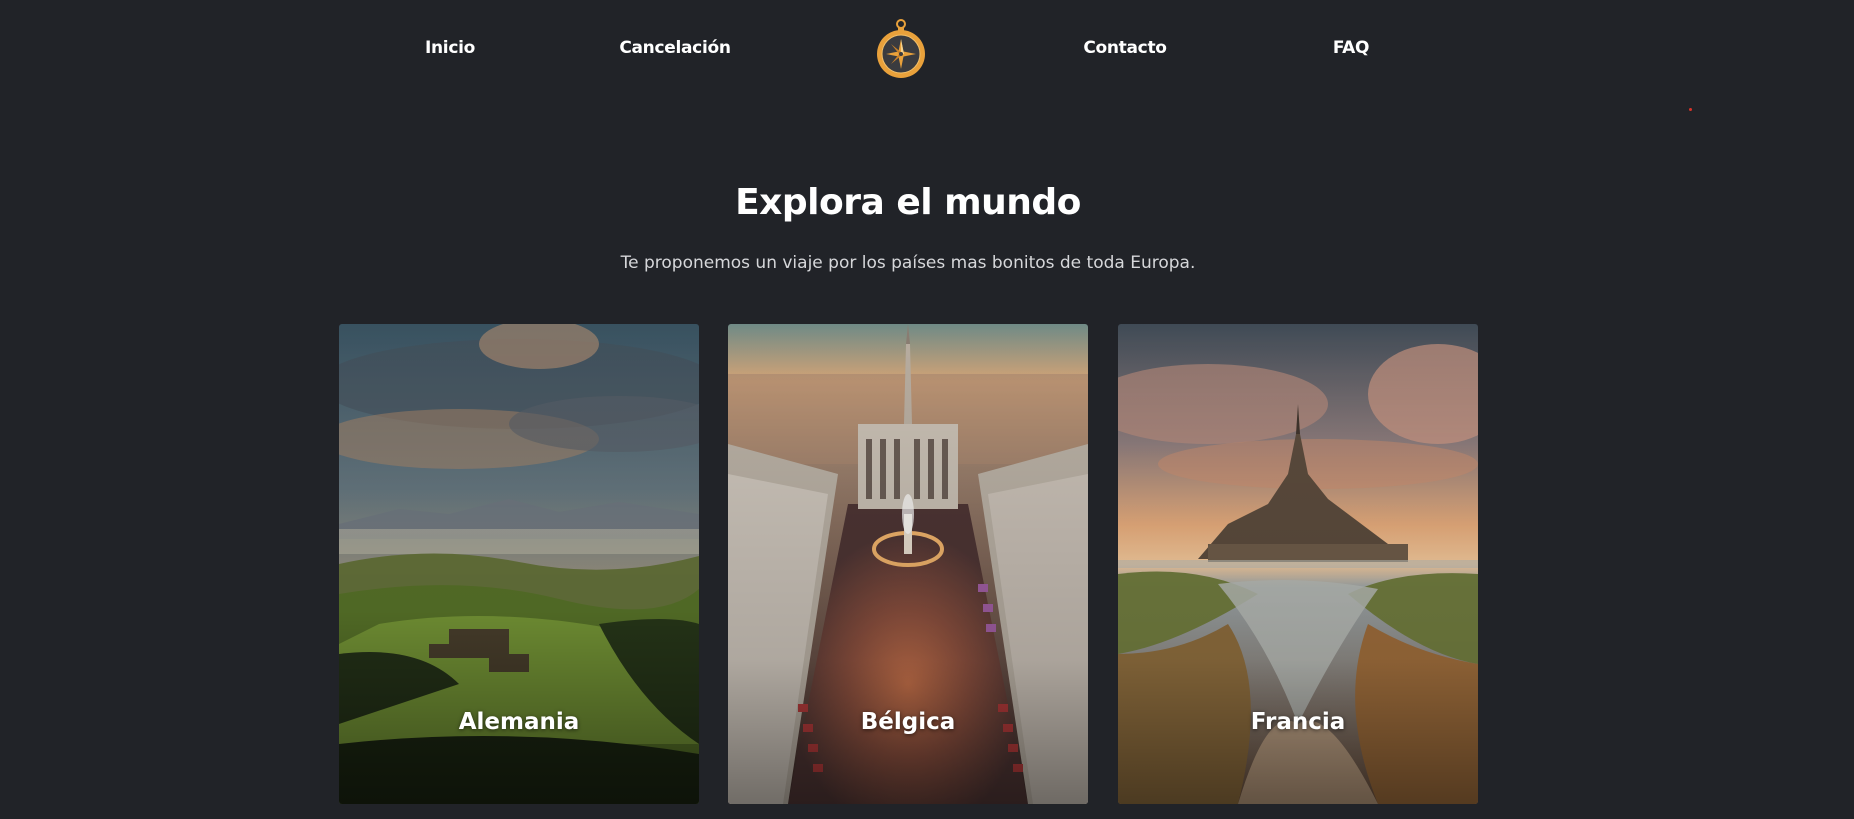  I want to click on country-card-francia: Francia, so click(1298, 564).